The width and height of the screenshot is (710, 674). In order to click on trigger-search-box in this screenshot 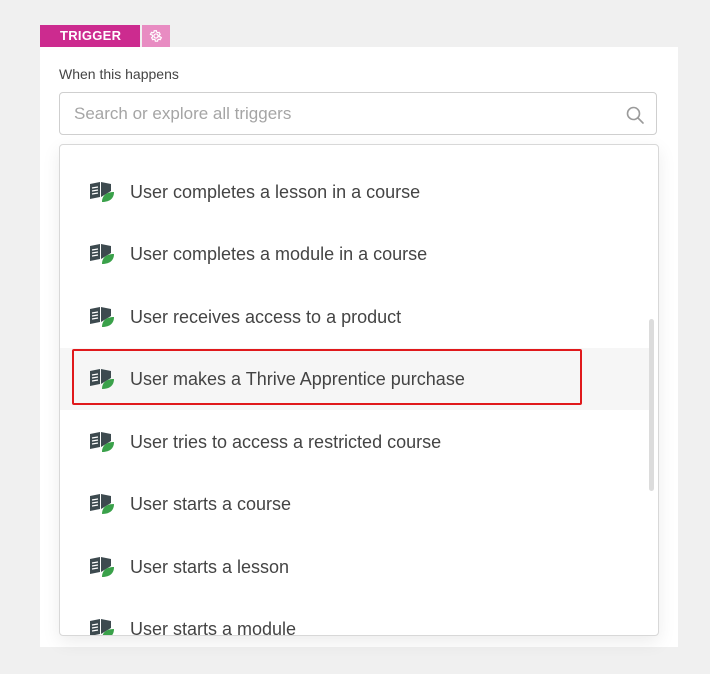, I will do `click(358, 113)`.